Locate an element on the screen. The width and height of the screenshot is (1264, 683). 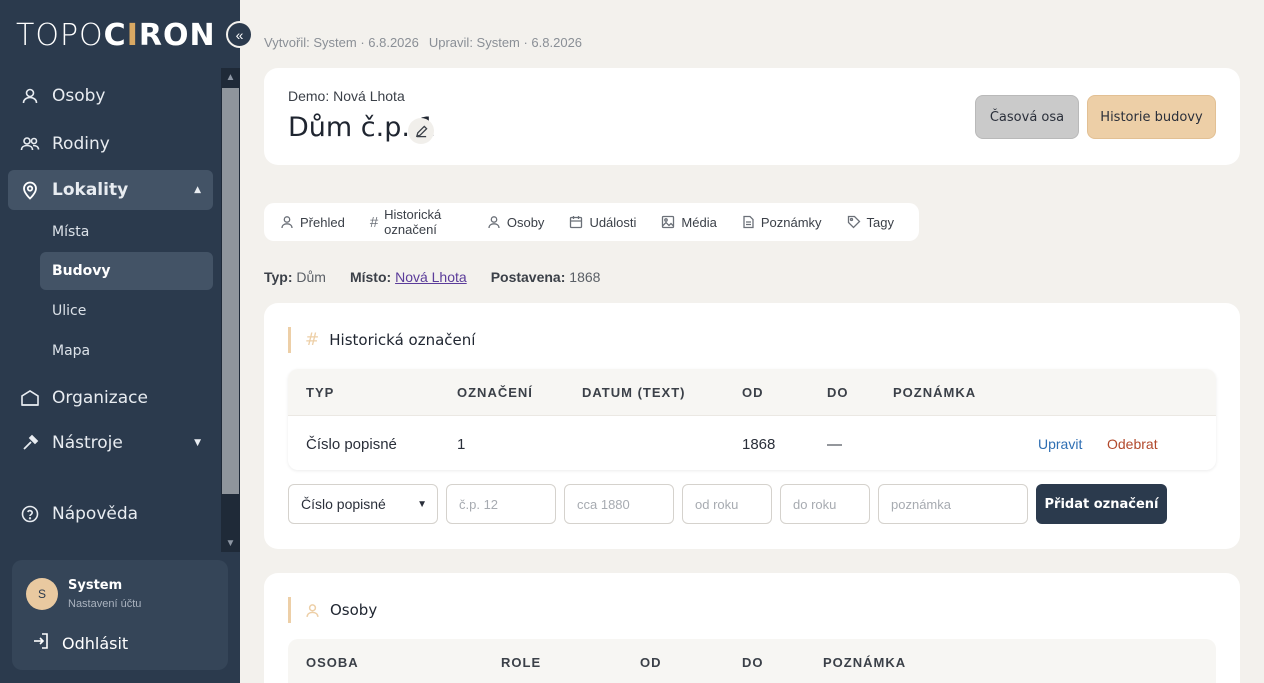
section-title-text: Historická označení is located at coordinates (402, 340).